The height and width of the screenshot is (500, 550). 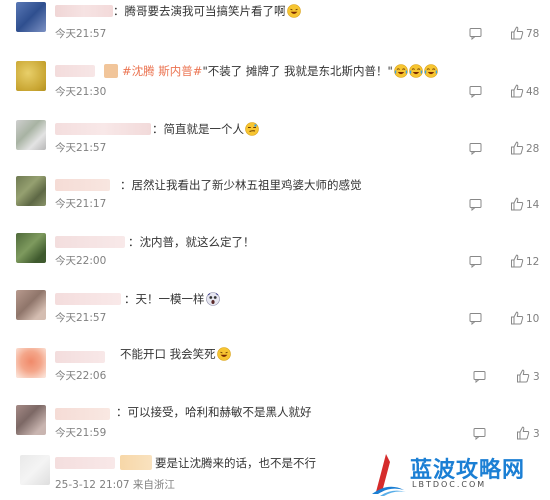 What do you see at coordinates (533, 92) in the screenshot?
I see `like-count: 48` at bounding box center [533, 92].